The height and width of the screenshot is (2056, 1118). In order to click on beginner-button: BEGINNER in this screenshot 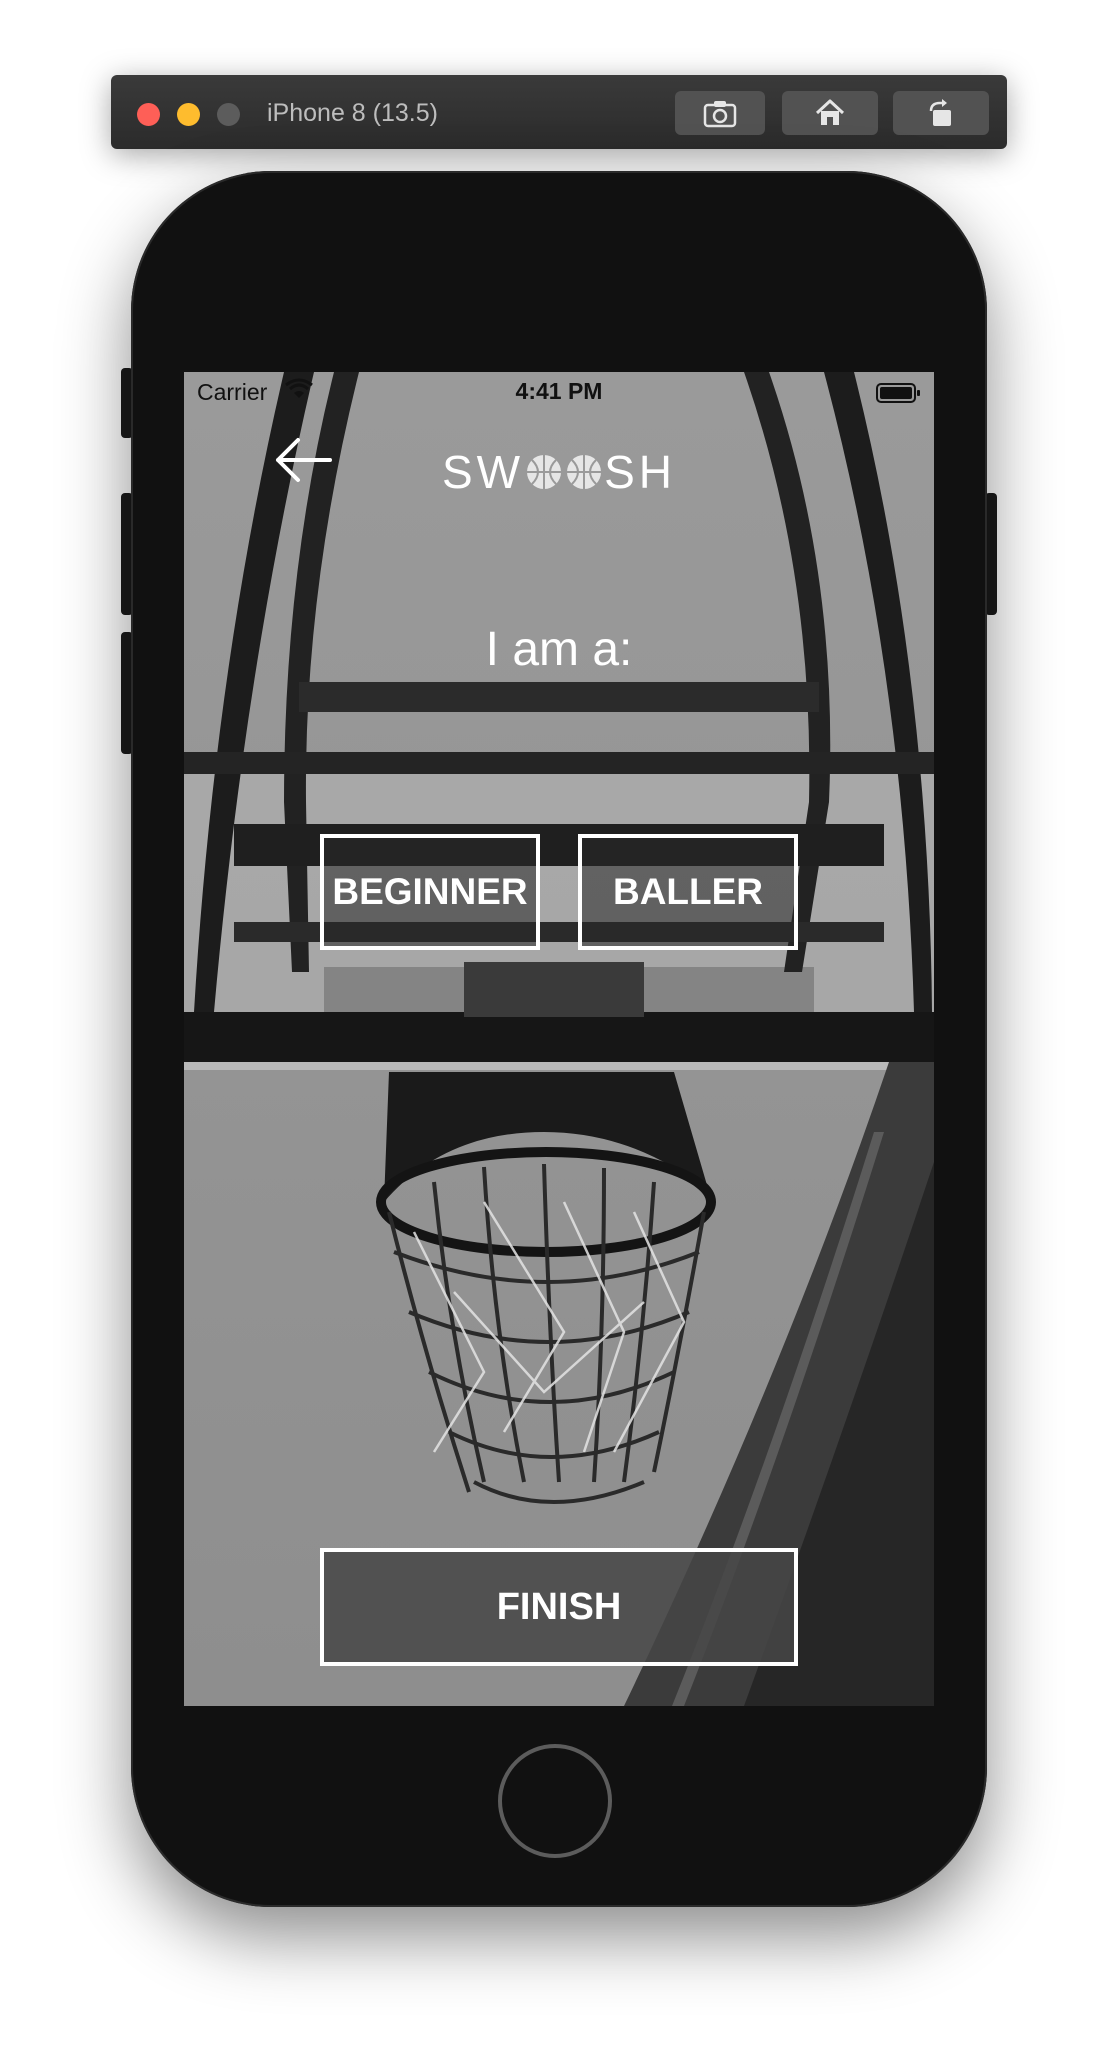, I will do `click(430, 892)`.